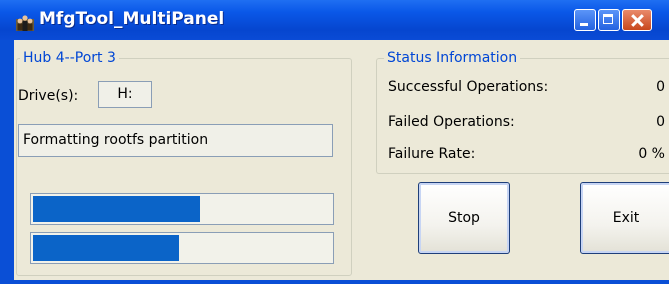  I want to click on drive-label: Drive(s):, so click(48, 96).